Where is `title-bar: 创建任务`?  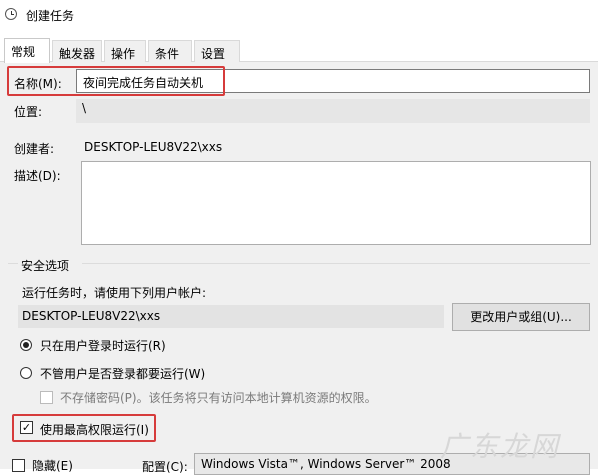
title-bar: 创建任务 is located at coordinates (299, 15).